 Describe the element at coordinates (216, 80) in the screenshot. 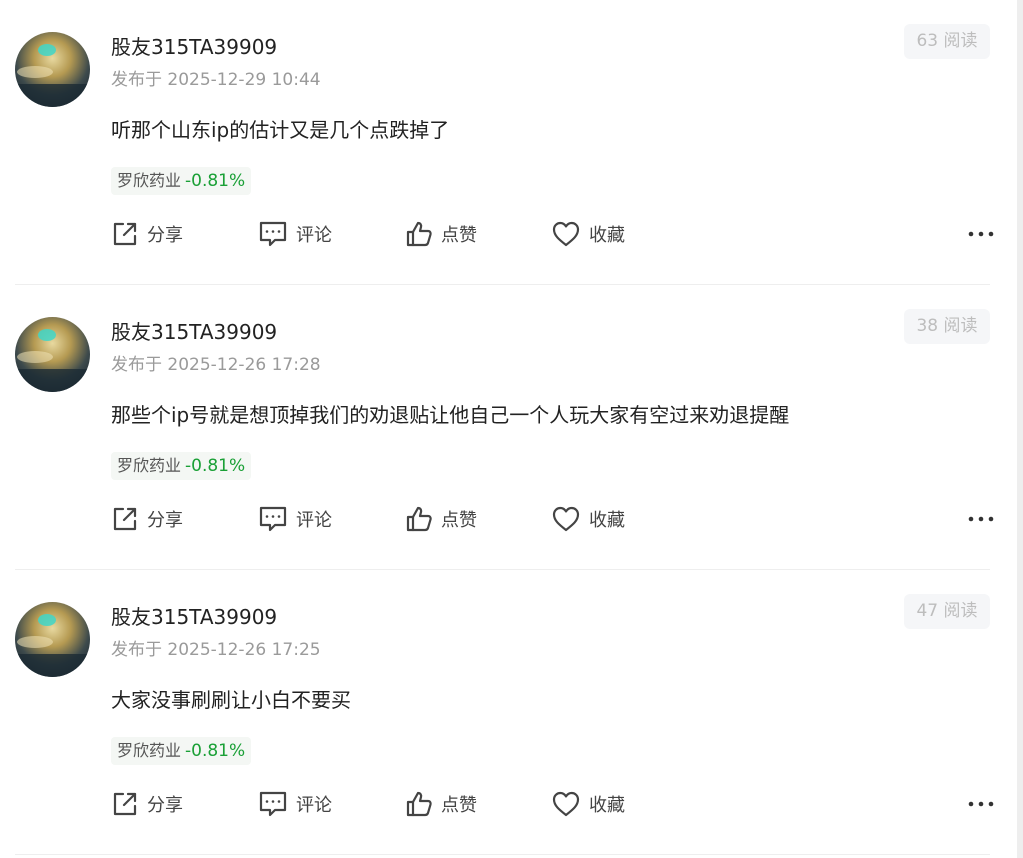

I see `post-timestamp: 发布于 2025-12-29 10:44` at that location.